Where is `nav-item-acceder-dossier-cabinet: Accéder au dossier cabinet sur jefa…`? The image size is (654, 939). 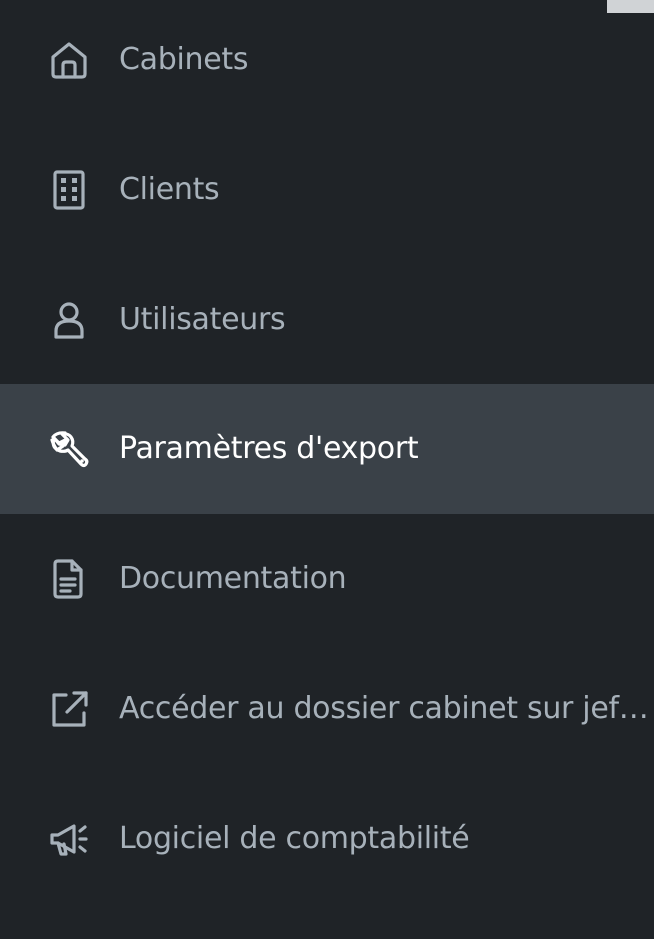 nav-item-acceder-dossier-cabinet: Accéder au dossier cabinet sur jefa… is located at coordinates (327, 709).